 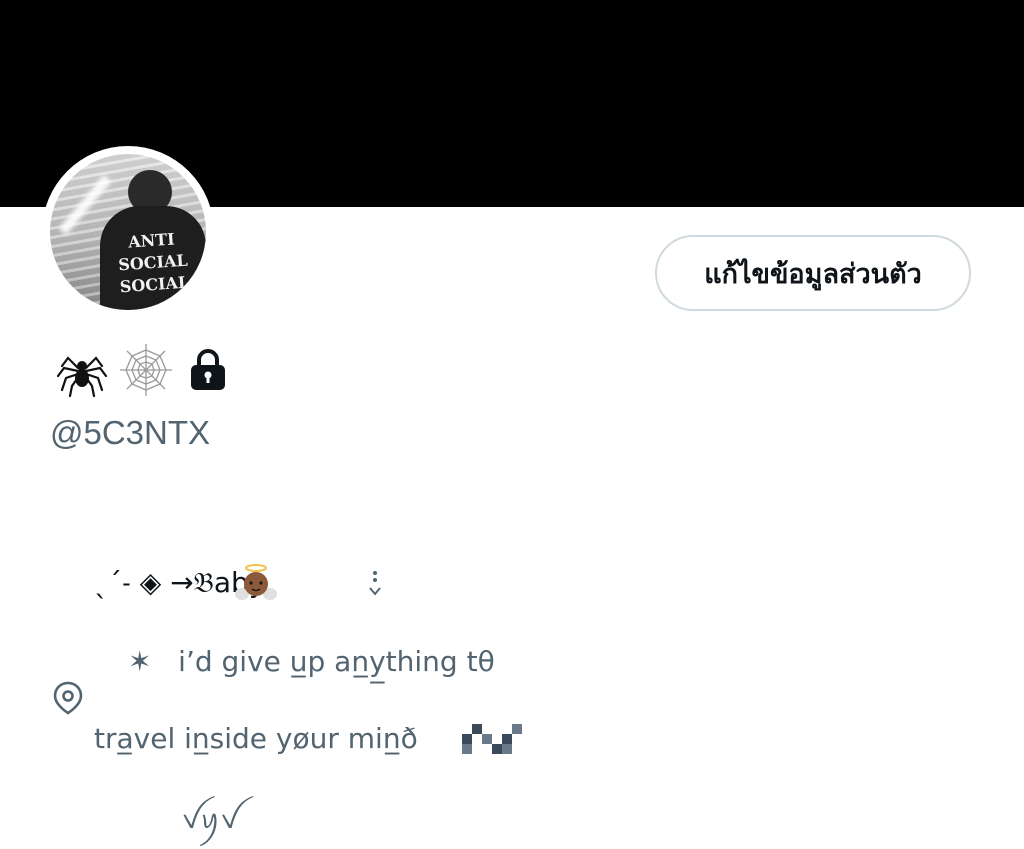 What do you see at coordinates (492, 739) in the screenshot?
I see `pixel-blocks-icon` at bounding box center [492, 739].